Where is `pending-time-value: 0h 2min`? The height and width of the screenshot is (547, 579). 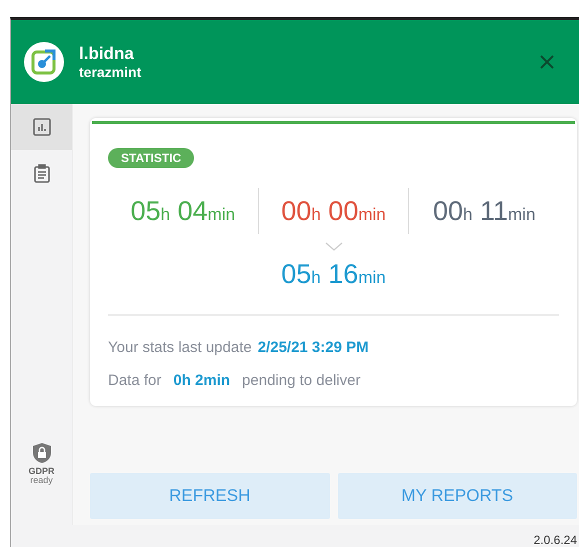
pending-time-value: 0h 2min is located at coordinates (201, 380).